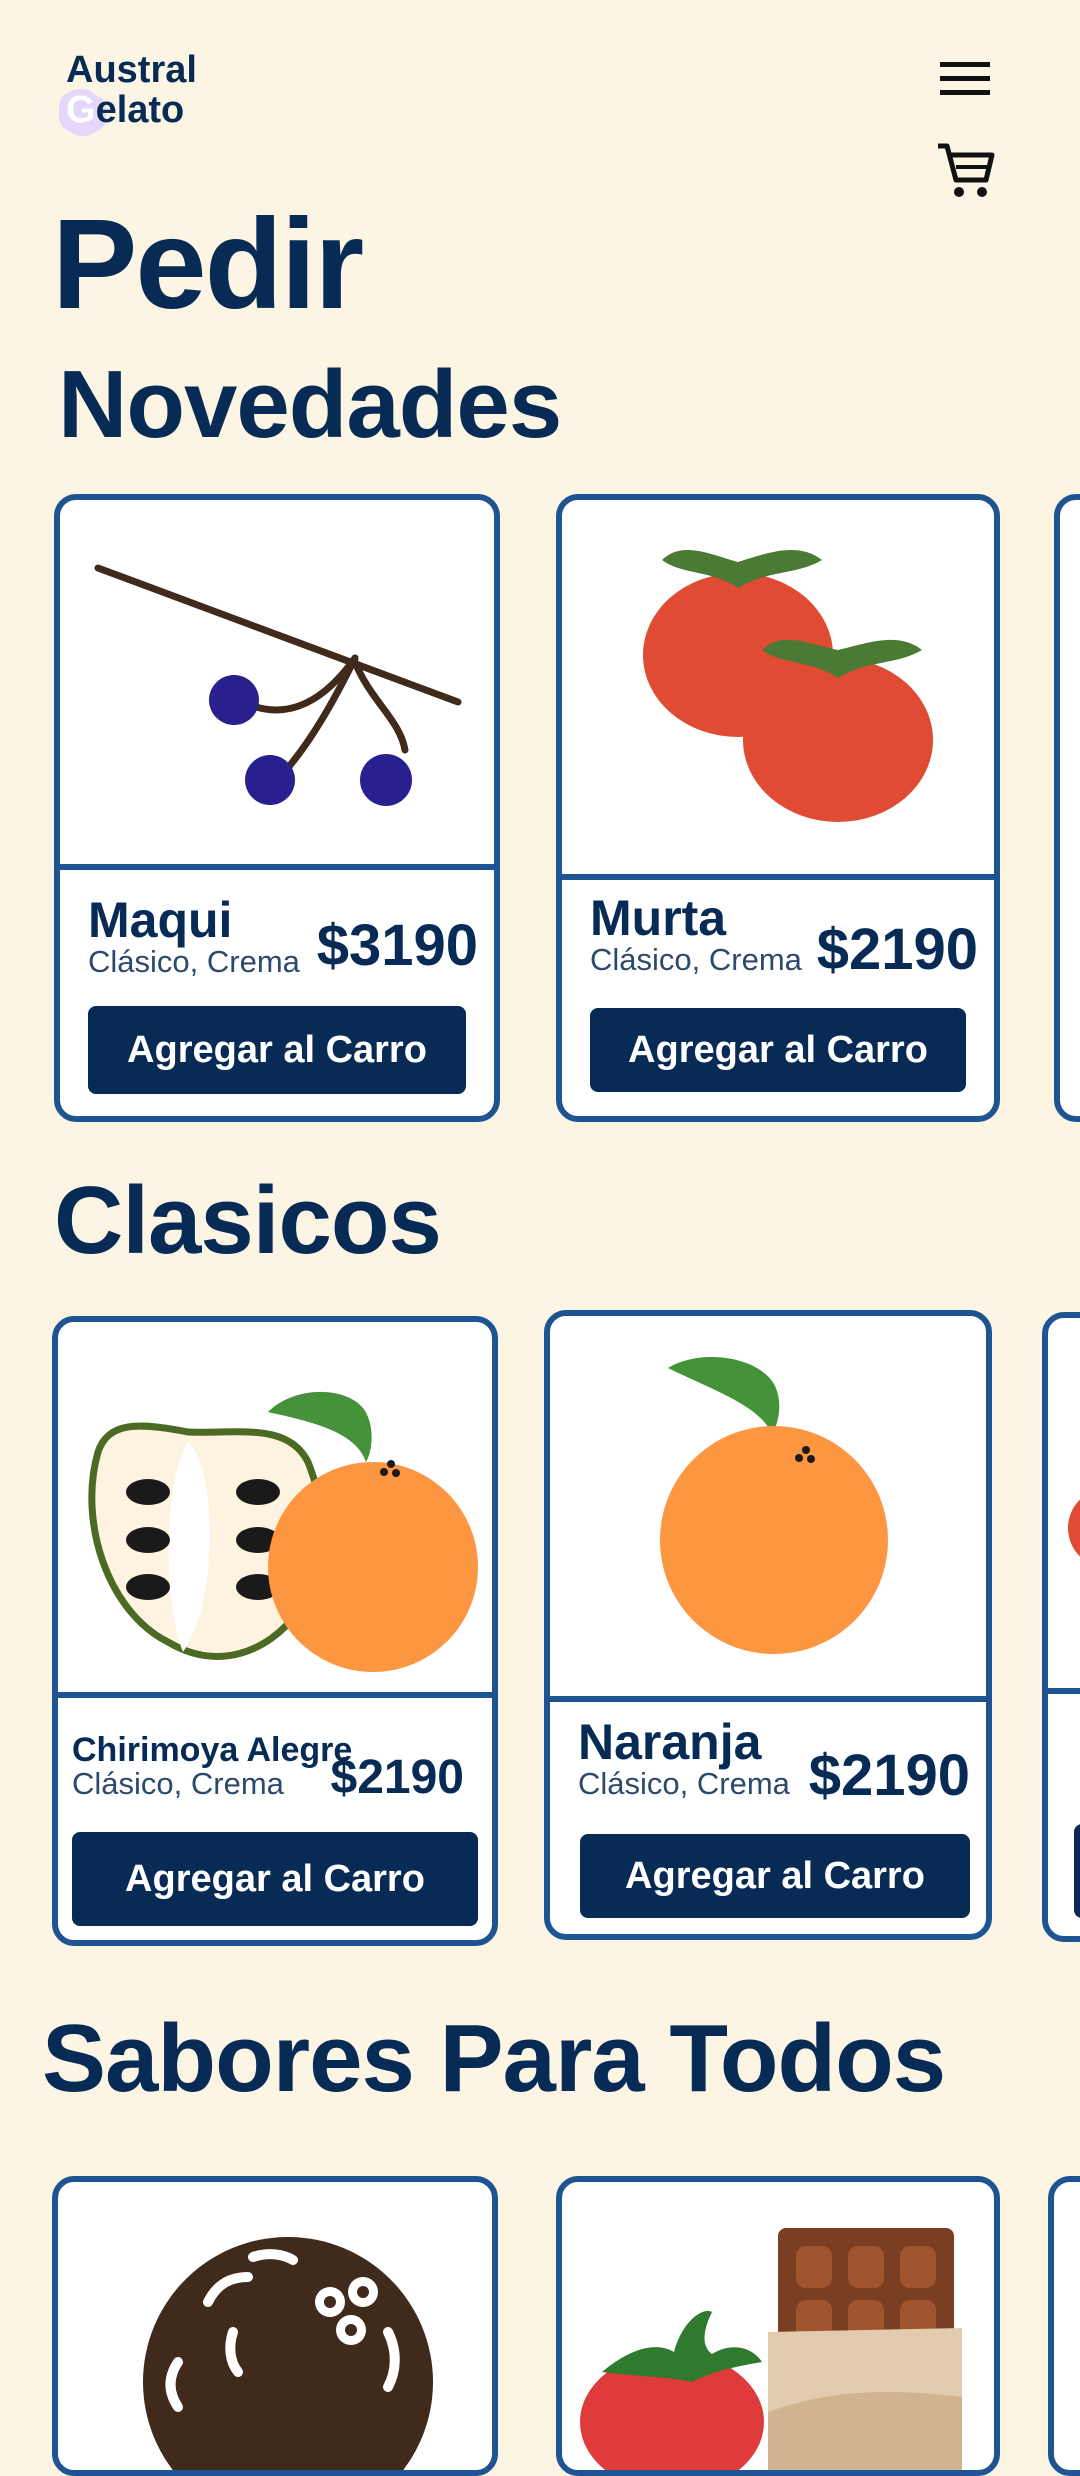  What do you see at coordinates (160, 920) in the screenshot?
I see `product-name: Maqui` at bounding box center [160, 920].